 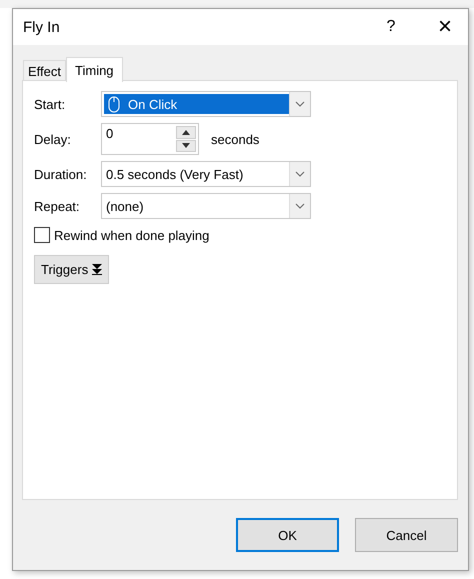 I want to click on triangle-down-icon, so click(x=186, y=145).